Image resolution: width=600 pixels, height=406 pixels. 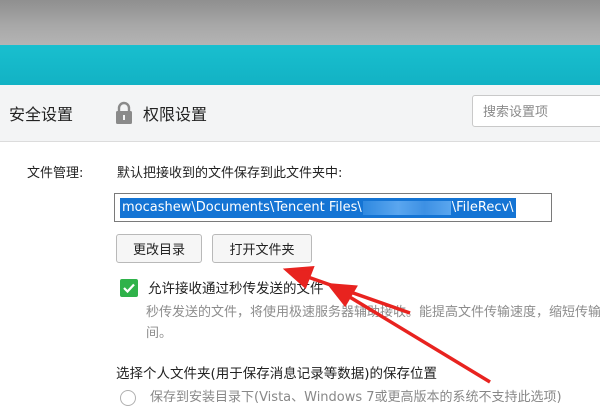 I want to click on fast-transfer-help-text: 秒传发送的文件，将使用极速服务器辅助接收。能提高文件传输速度，缩短传输时间。, so click(x=373, y=323).